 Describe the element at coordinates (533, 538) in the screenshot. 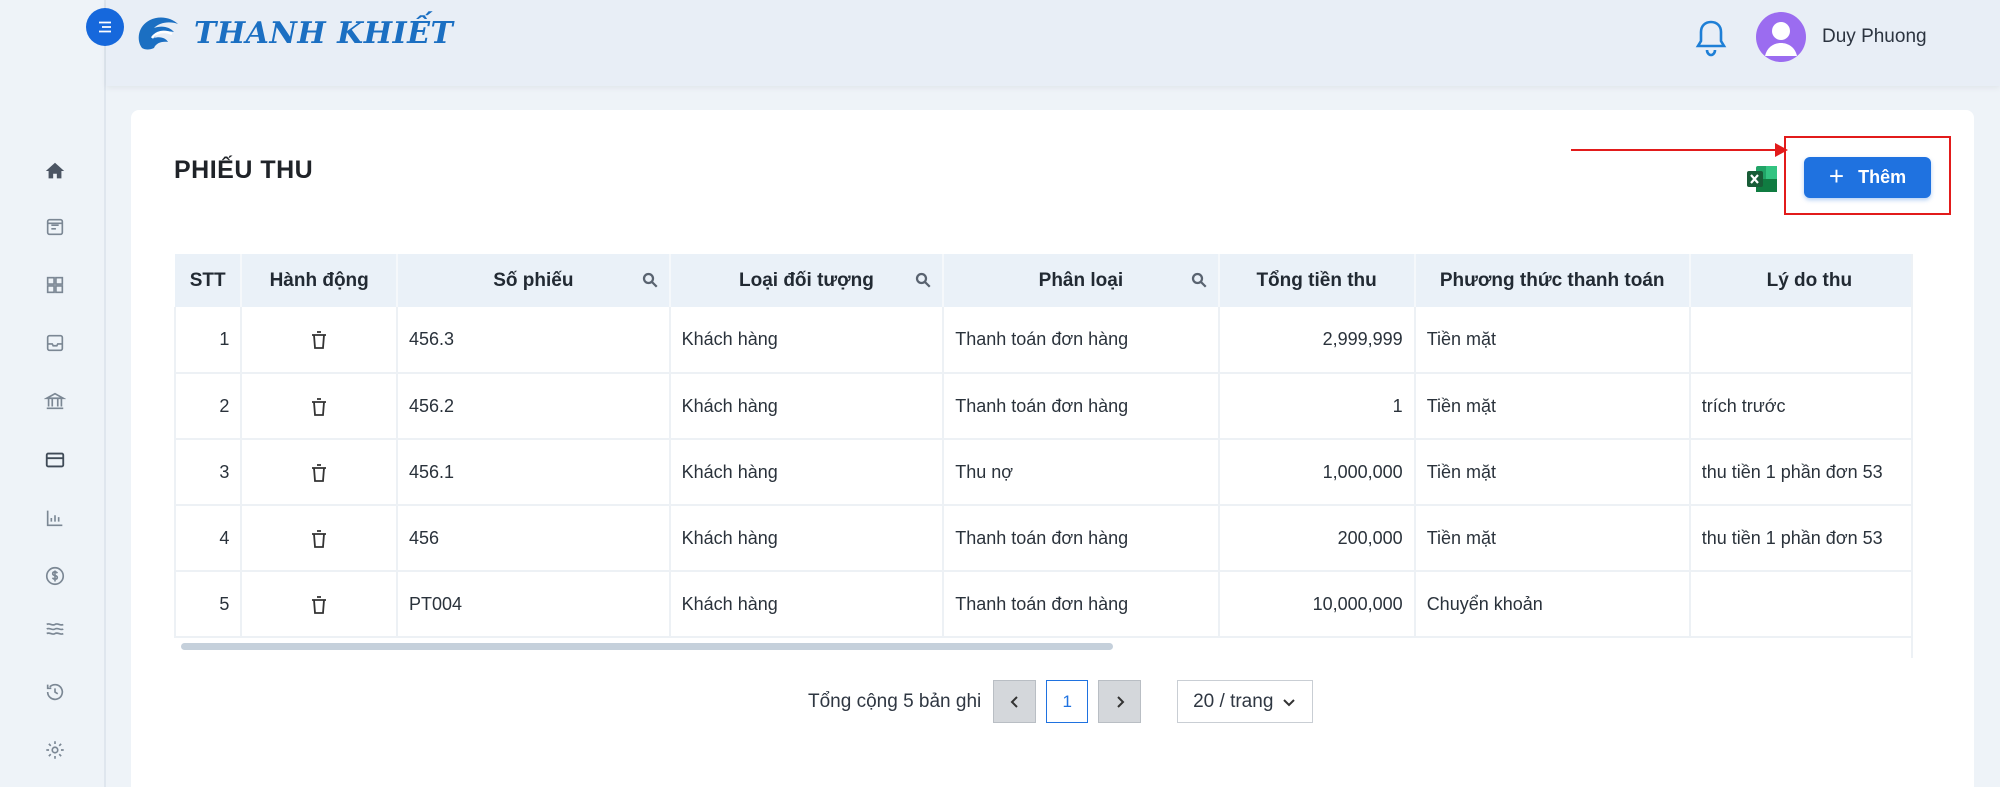

I see `cell-receipt-number: 456` at that location.